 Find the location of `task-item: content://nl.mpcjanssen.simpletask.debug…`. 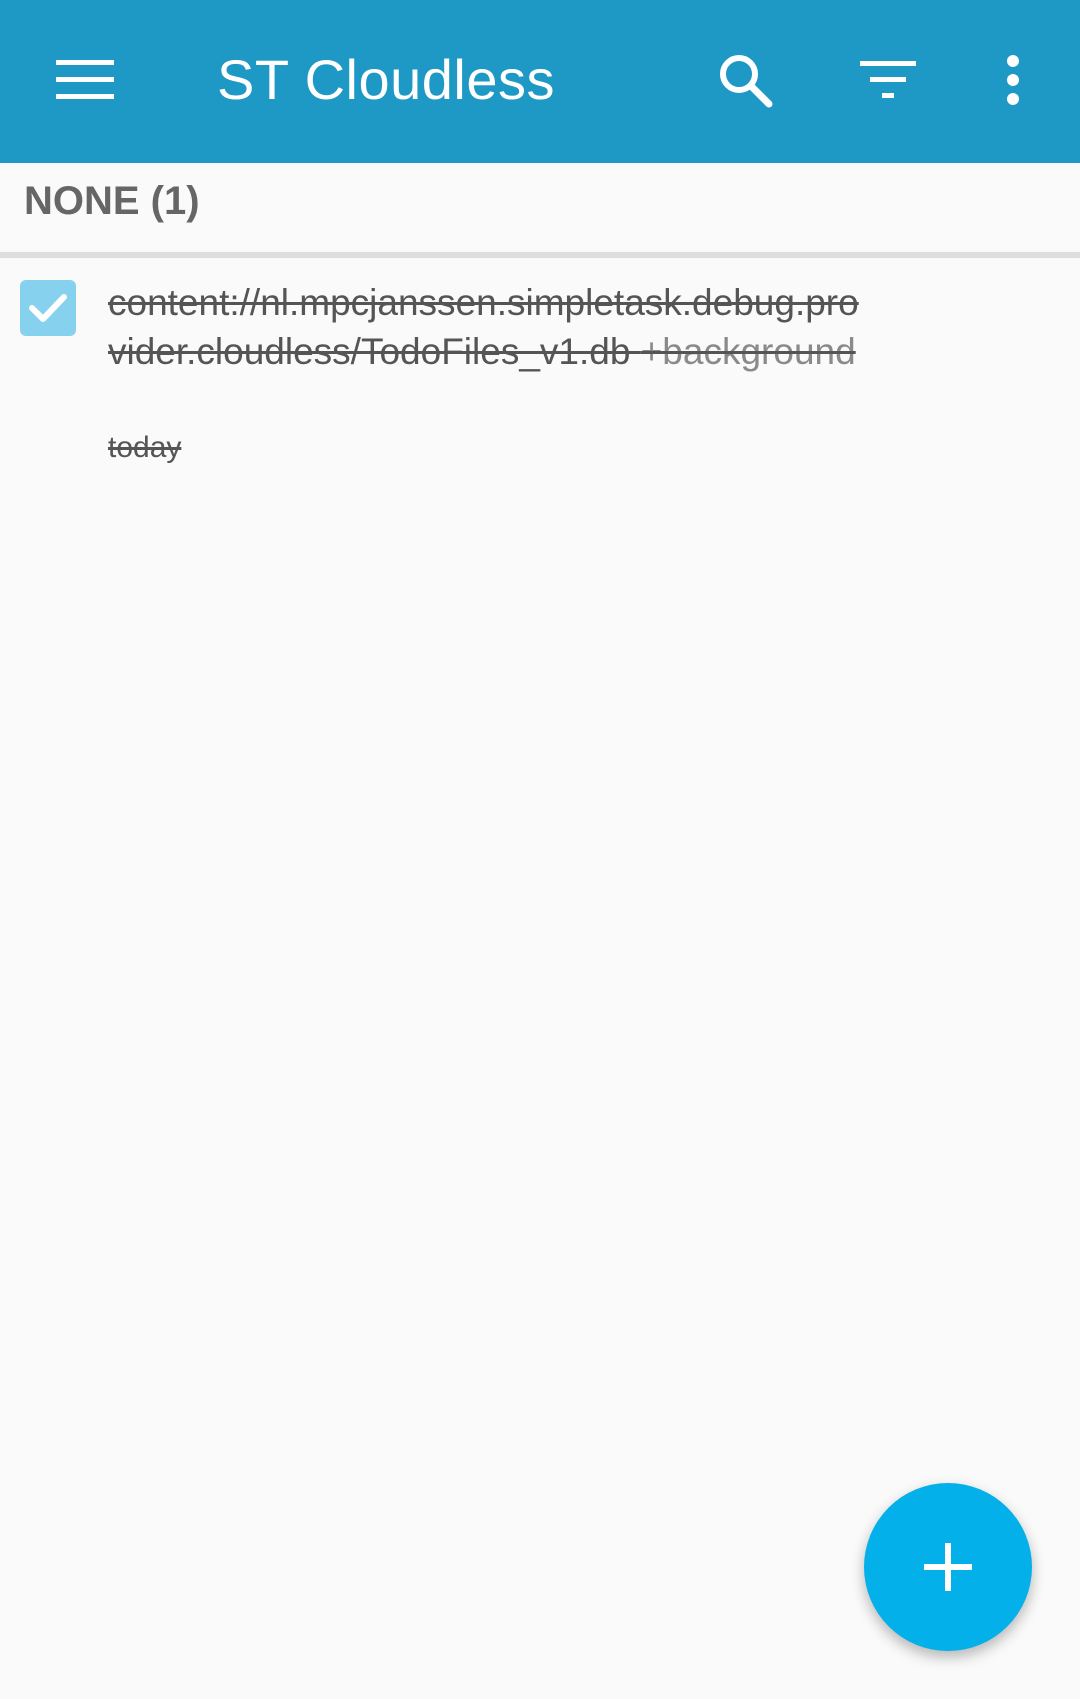

task-item: content://nl.mpcjanssen.simpletask.debug… is located at coordinates (540, 368).